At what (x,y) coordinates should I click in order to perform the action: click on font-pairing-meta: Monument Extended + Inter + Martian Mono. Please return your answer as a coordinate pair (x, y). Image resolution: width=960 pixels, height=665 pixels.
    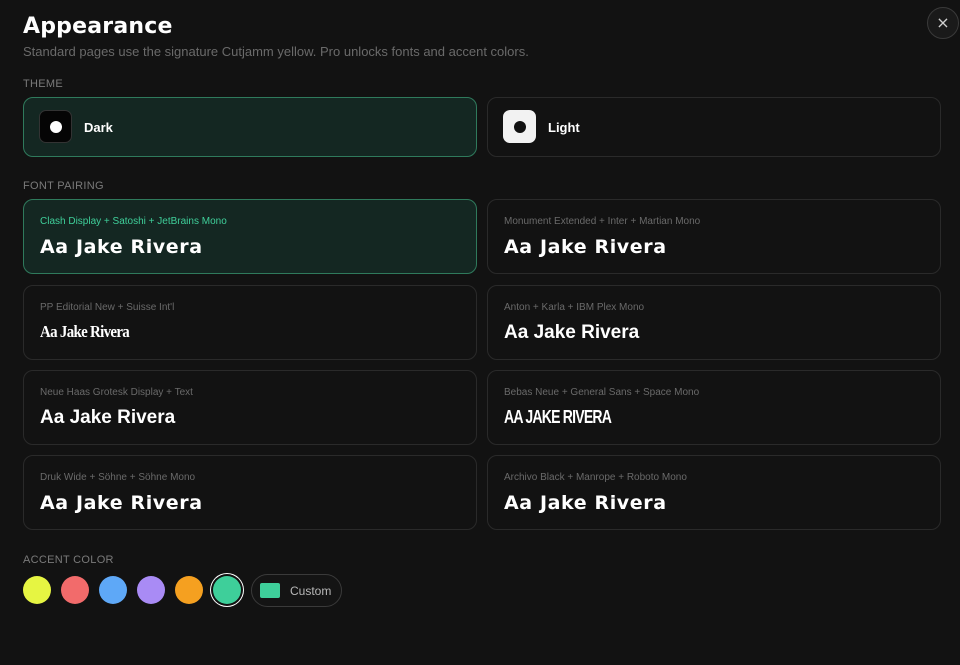
    Looking at the image, I should click on (602, 221).